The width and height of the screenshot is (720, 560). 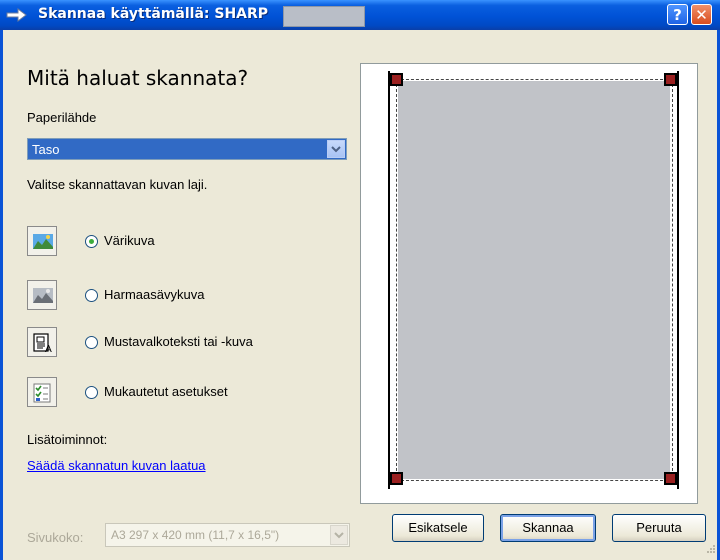 I want to click on title-bar: Skannaa käyttämällä: SHARP ? ✕, so click(x=360, y=15).